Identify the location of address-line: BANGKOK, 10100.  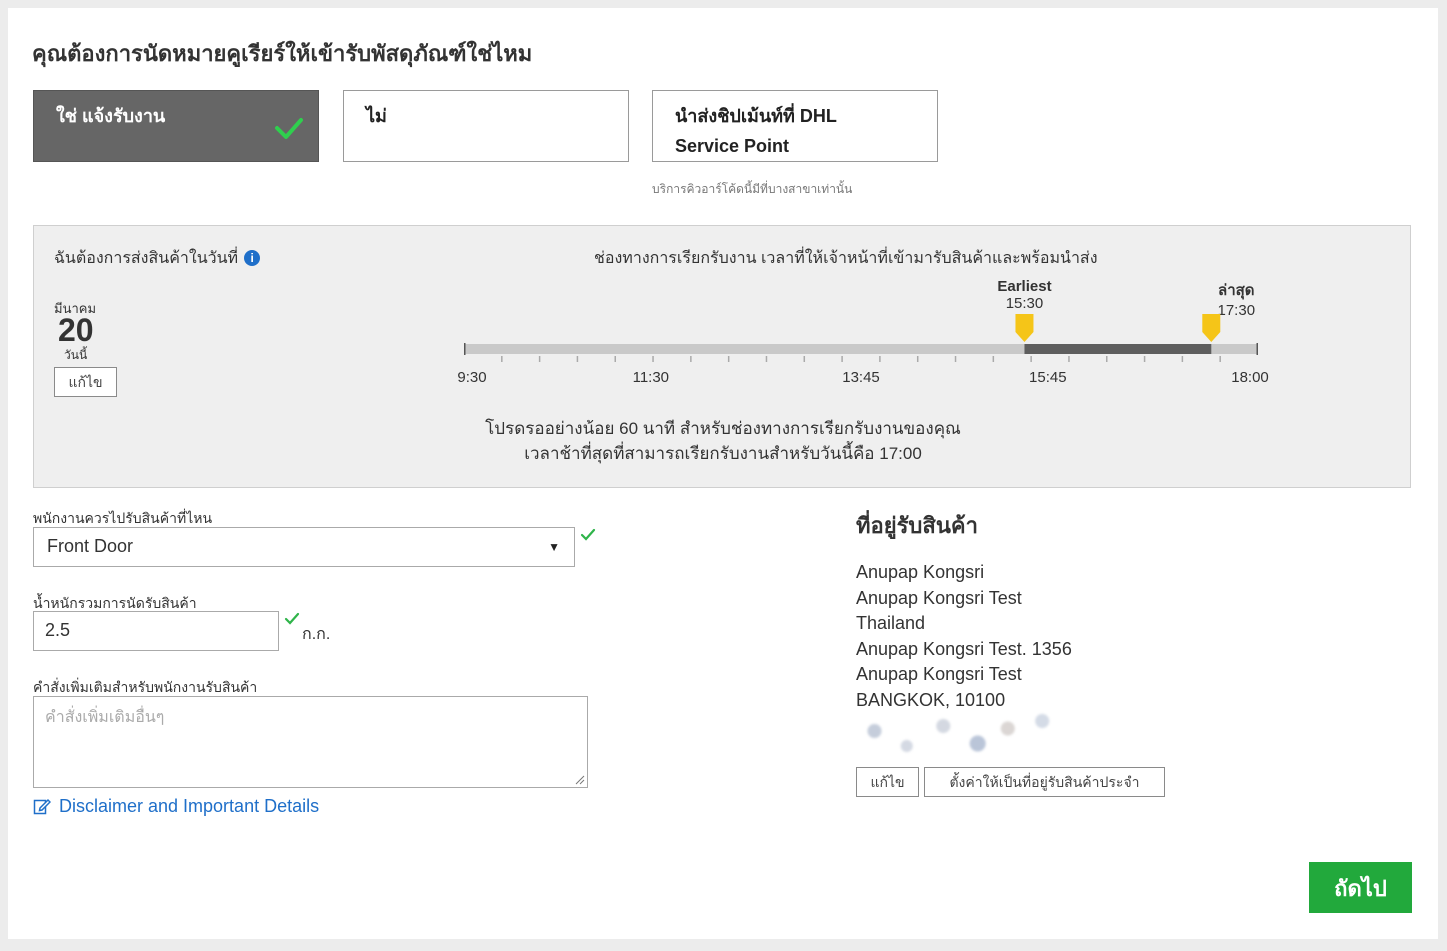
(931, 699).